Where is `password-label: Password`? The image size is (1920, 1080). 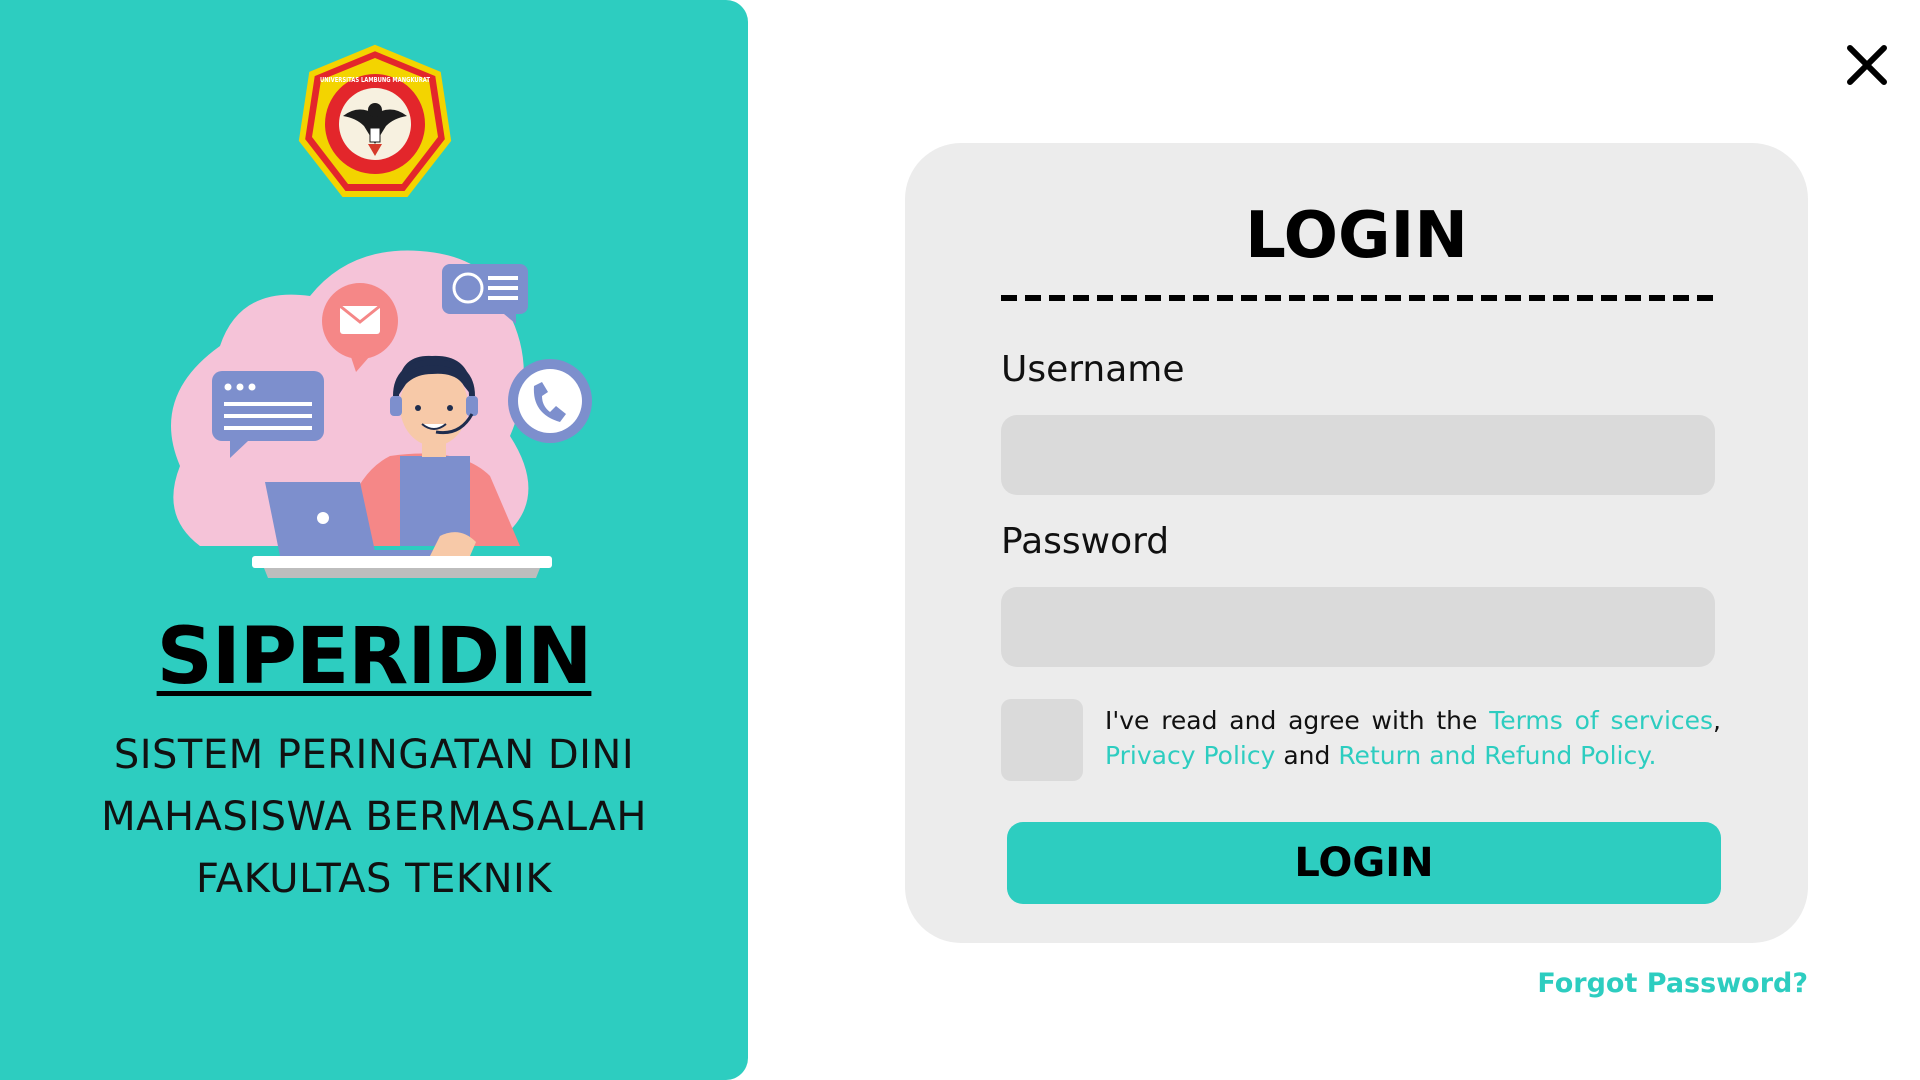 password-label: Password is located at coordinates (1085, 541).